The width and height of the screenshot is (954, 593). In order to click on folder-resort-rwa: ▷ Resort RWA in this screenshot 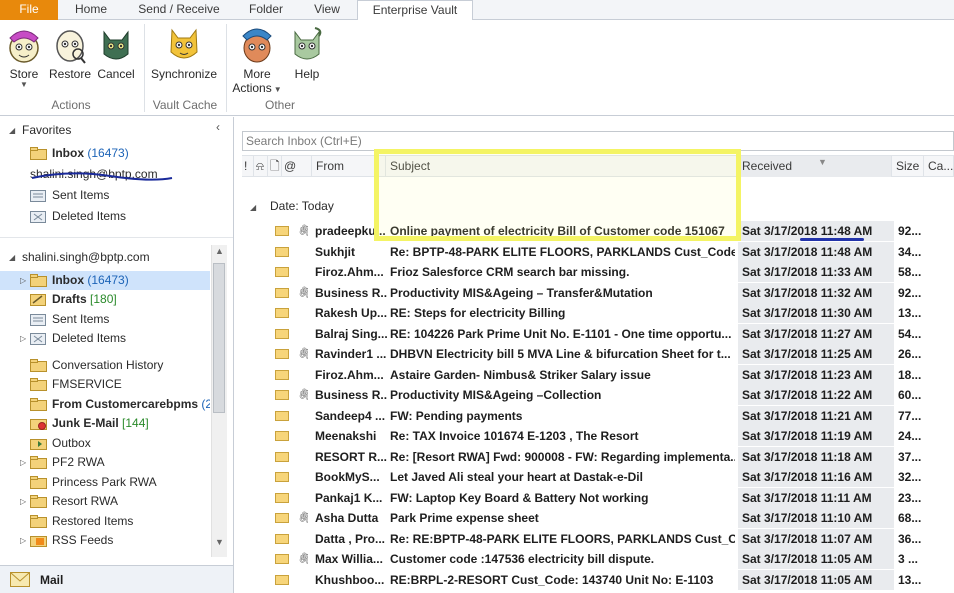, I will do `click(105, 501)`.